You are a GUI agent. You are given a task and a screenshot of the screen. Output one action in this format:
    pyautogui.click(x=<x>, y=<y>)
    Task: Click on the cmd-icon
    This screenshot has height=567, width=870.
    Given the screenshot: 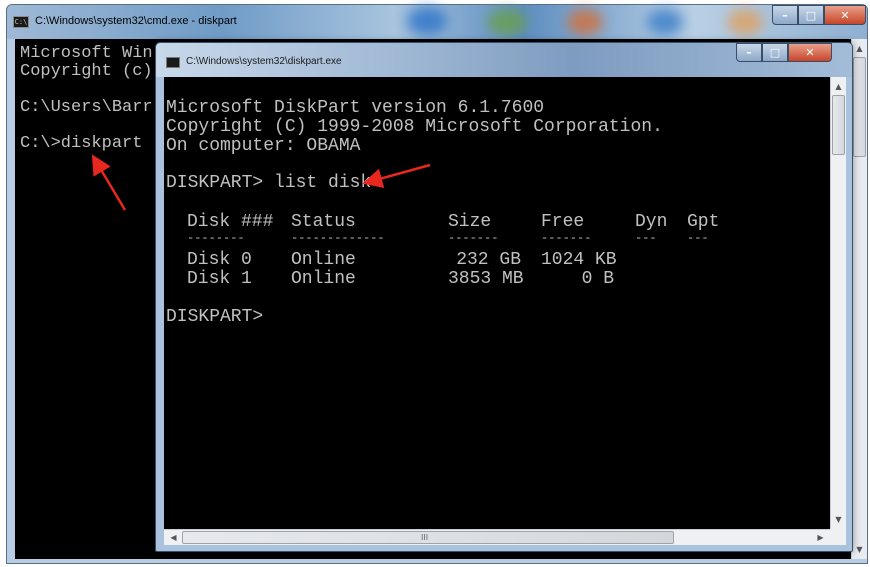 What is the action you would take?
    pyautogui.click(x=173, y=62)
    